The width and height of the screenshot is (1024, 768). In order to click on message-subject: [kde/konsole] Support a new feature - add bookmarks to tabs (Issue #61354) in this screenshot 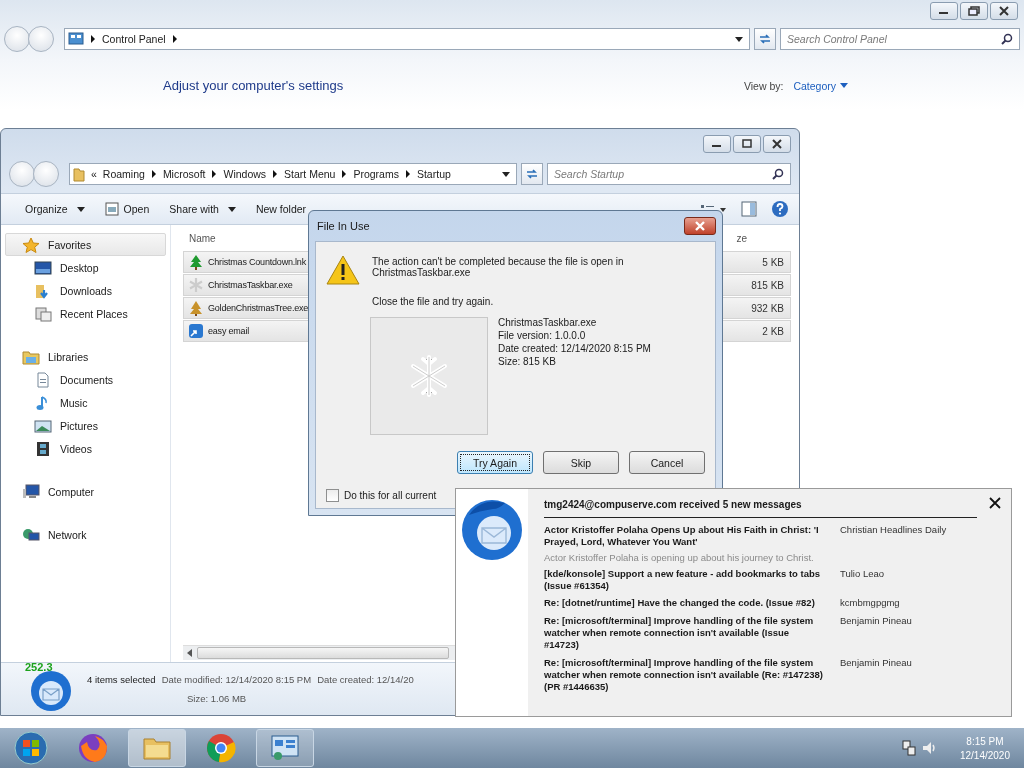, I will do `click(685, 580)`.